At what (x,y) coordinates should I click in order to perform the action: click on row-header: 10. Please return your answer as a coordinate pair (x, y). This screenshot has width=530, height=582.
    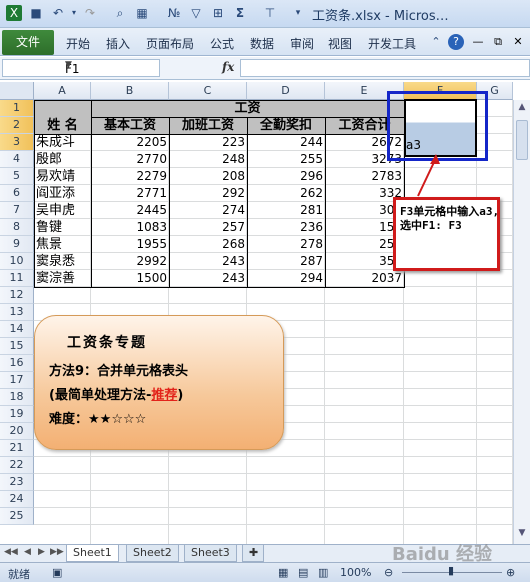
    Looking at the image, I should click on (17, 261).